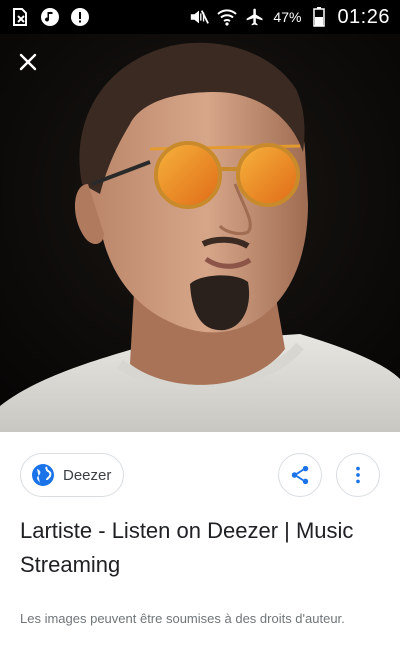  What do you see at coordinates (319, 17) in the screenshot?
I see `battery-icon` at bounding box center [319, 17].